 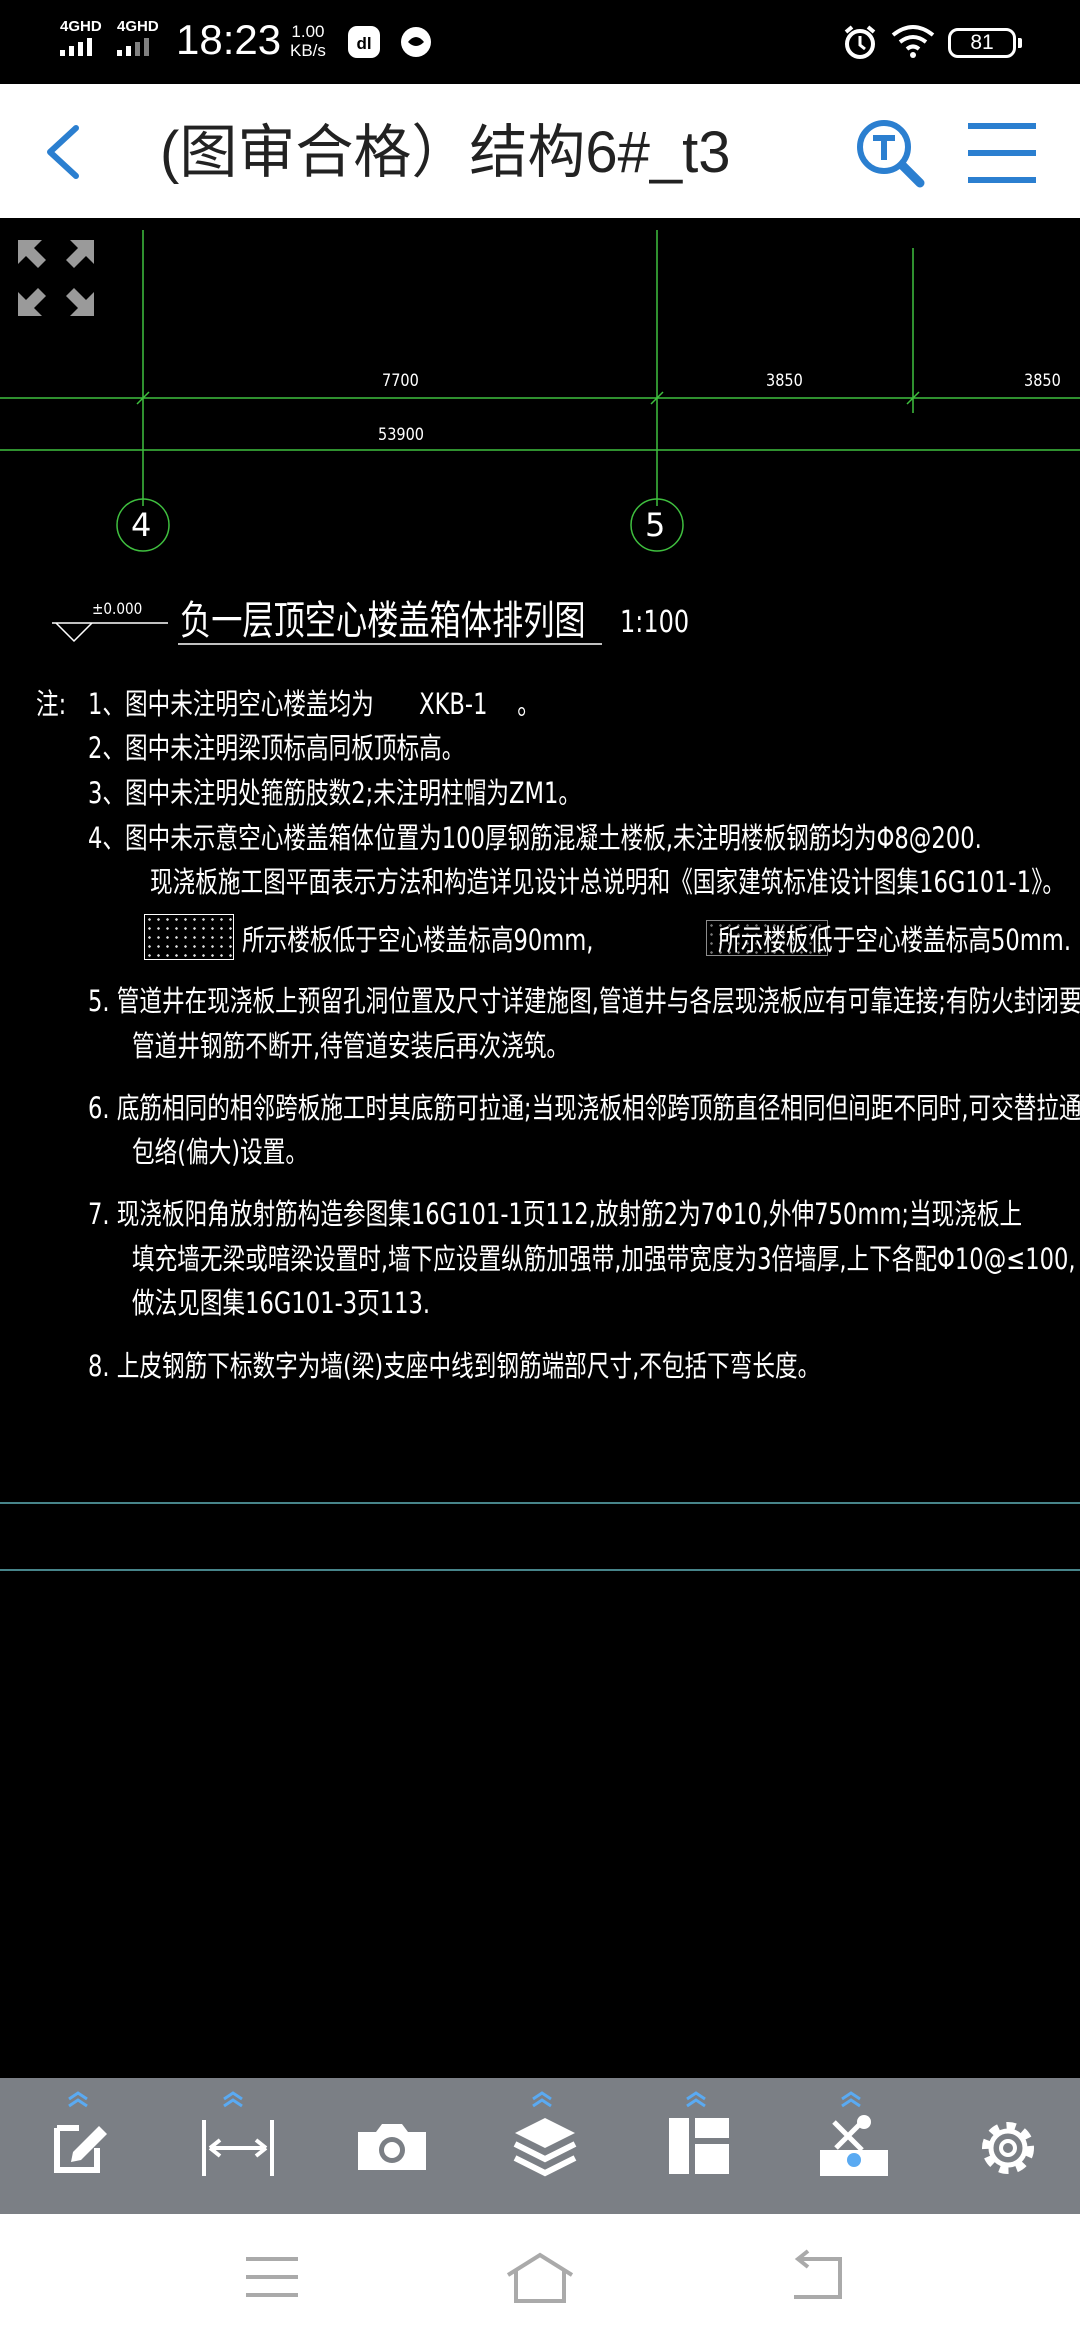 I want to click on notes-prefix: 注:, so click(x=51, y=704).